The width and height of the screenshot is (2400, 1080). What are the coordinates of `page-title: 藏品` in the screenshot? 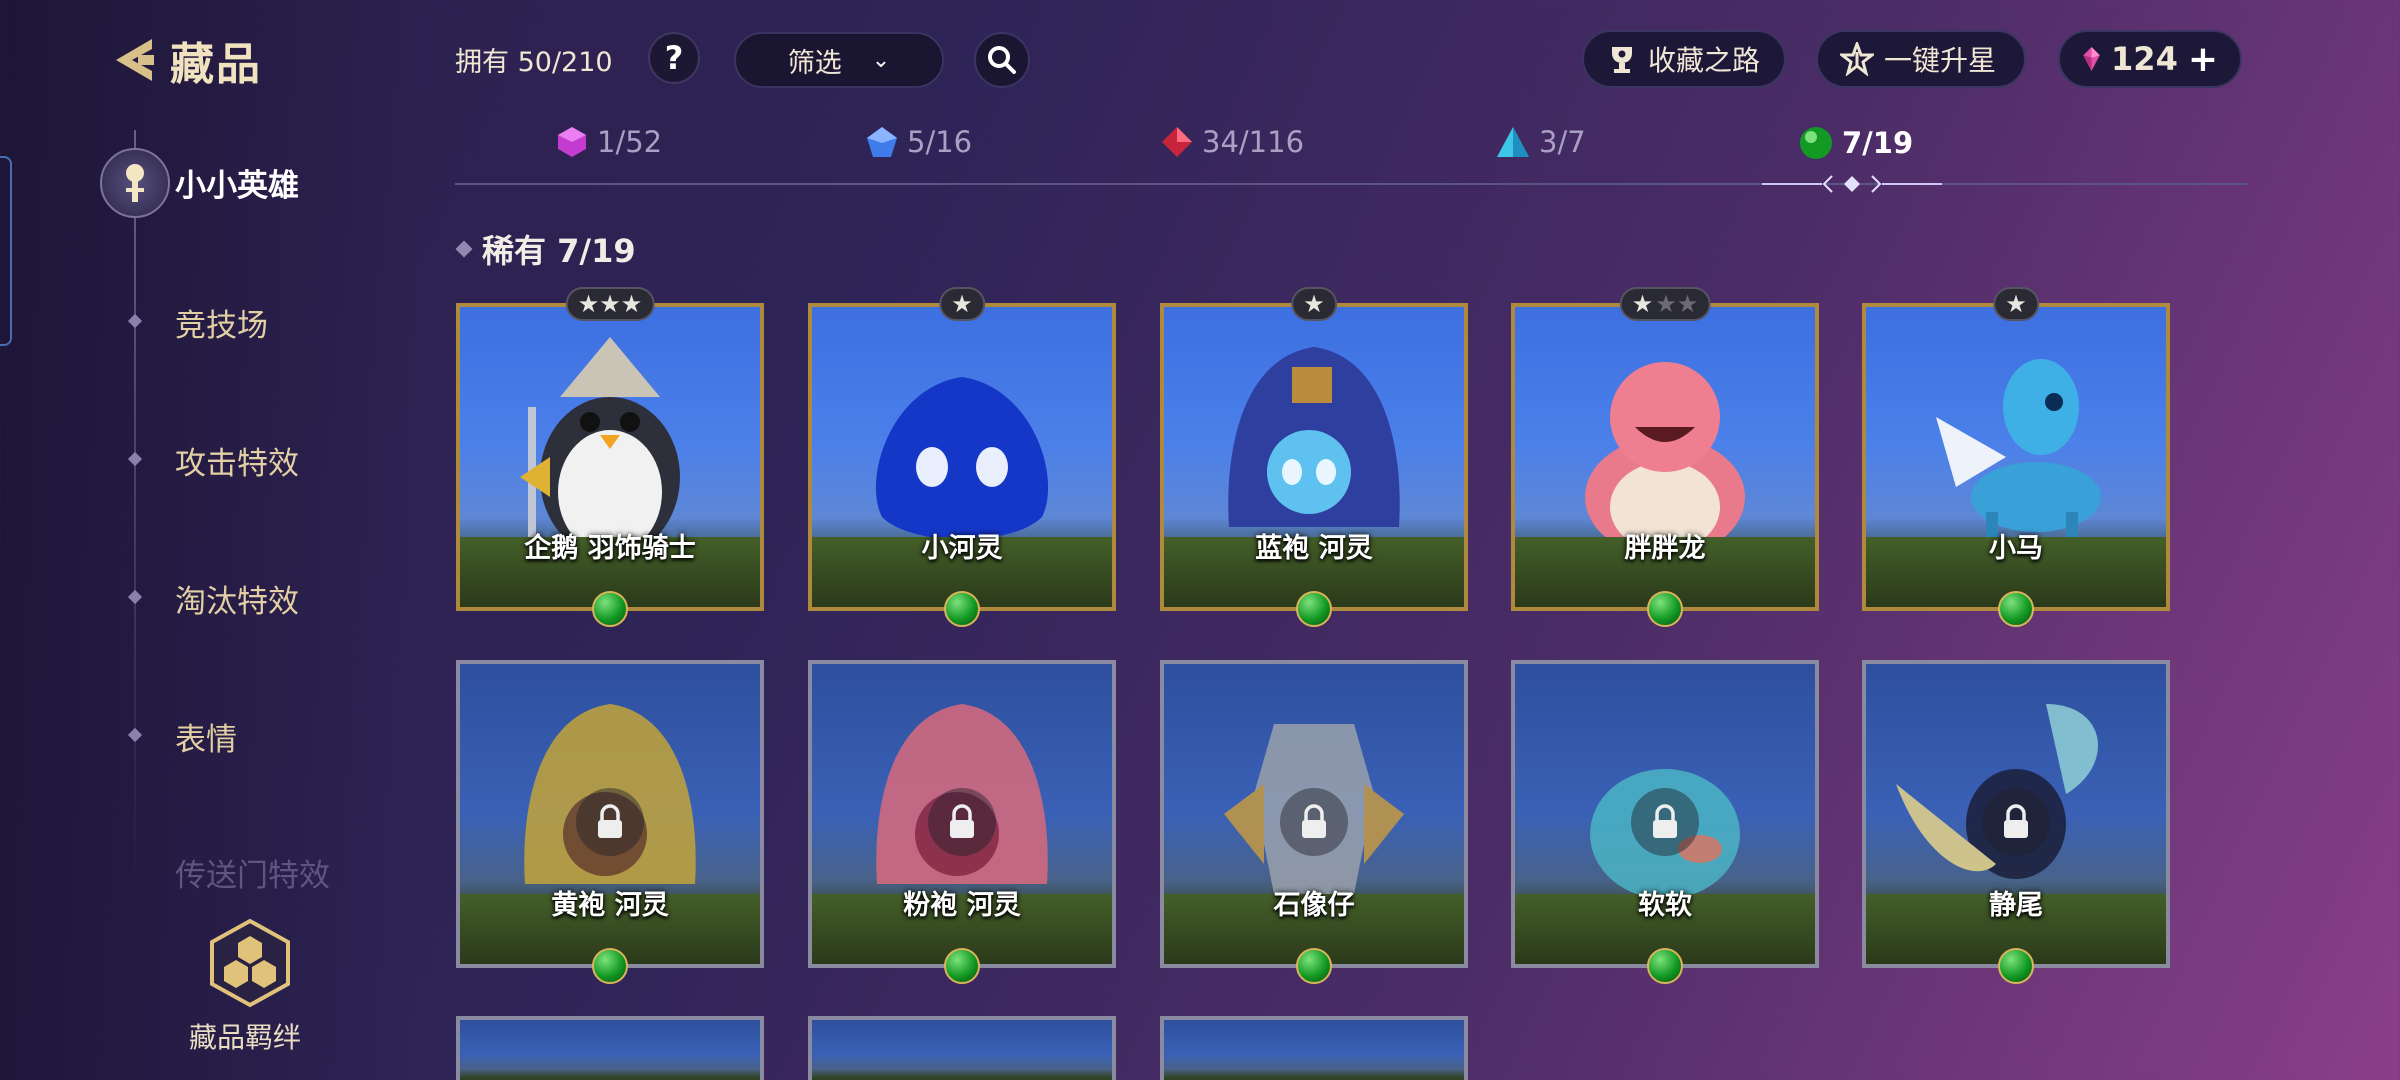 It's located at (216, 64).